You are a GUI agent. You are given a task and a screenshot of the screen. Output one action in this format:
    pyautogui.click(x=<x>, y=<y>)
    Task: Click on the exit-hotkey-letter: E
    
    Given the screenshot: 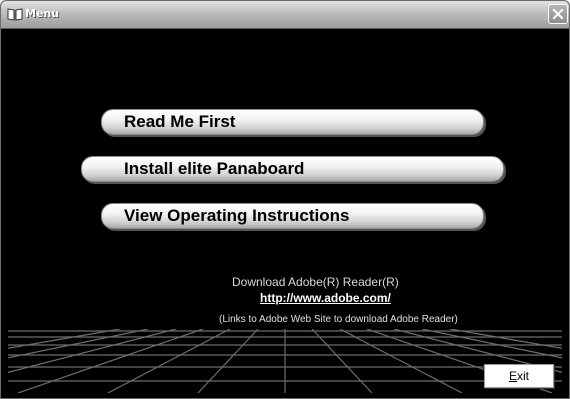 What is the action you would take?
    pyautogui.click(x=512, y=376)
    